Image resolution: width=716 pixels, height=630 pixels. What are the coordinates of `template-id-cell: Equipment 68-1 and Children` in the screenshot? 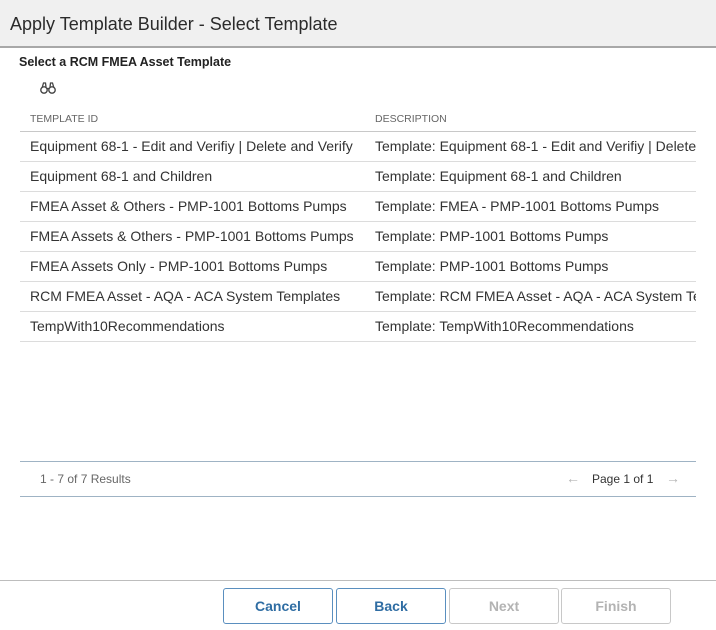 It's located at (121, 176).